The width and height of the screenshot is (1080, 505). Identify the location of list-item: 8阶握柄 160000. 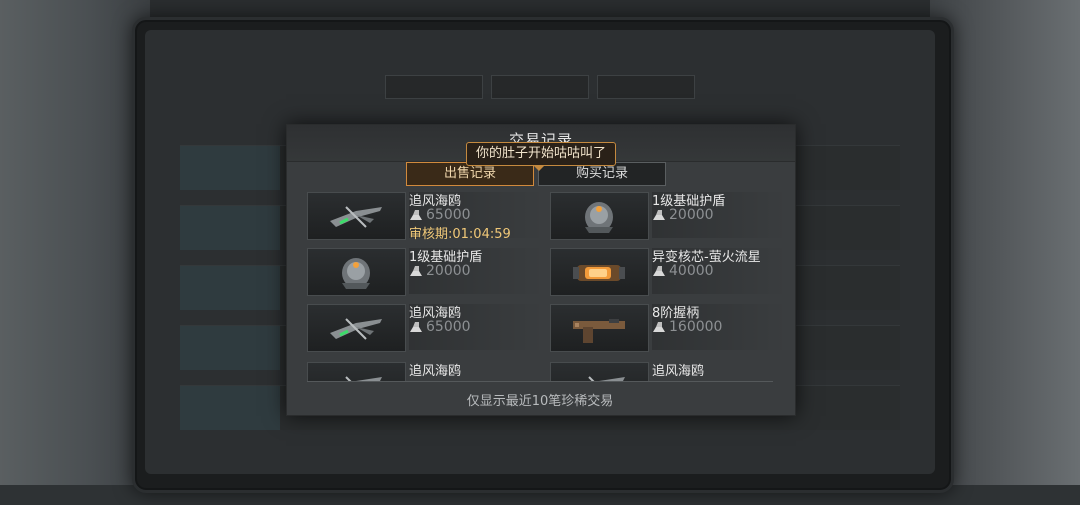
(669, 327).